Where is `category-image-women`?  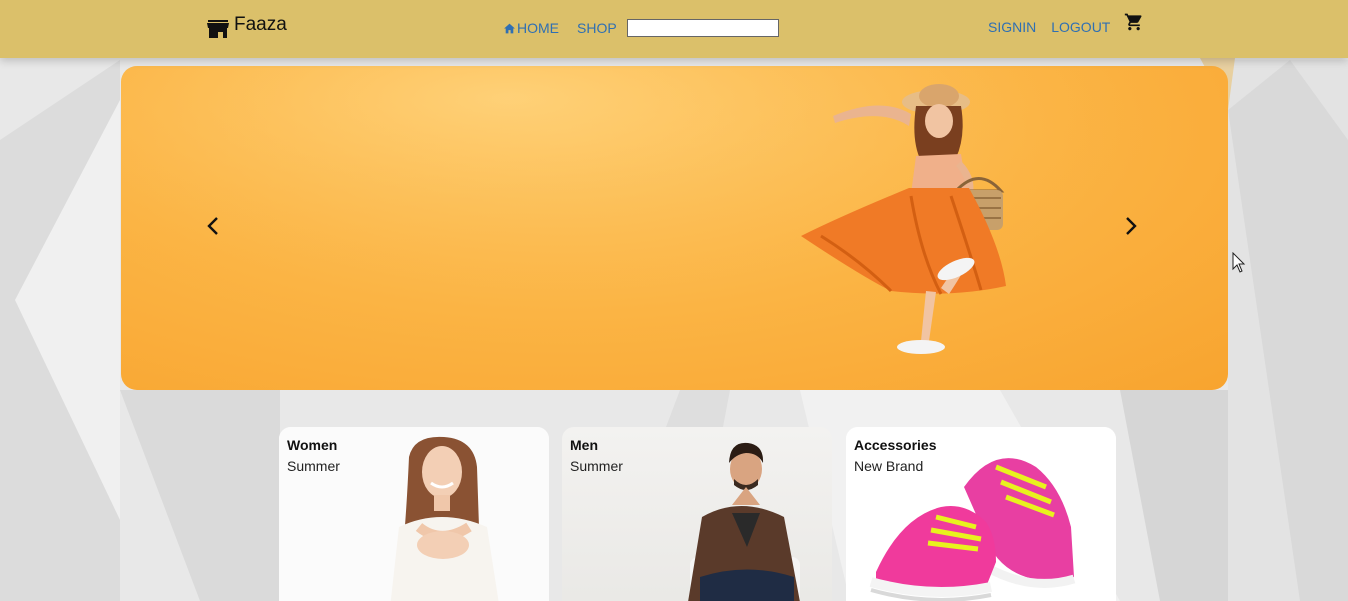
category-image-women is located at coordinates (414, 514).